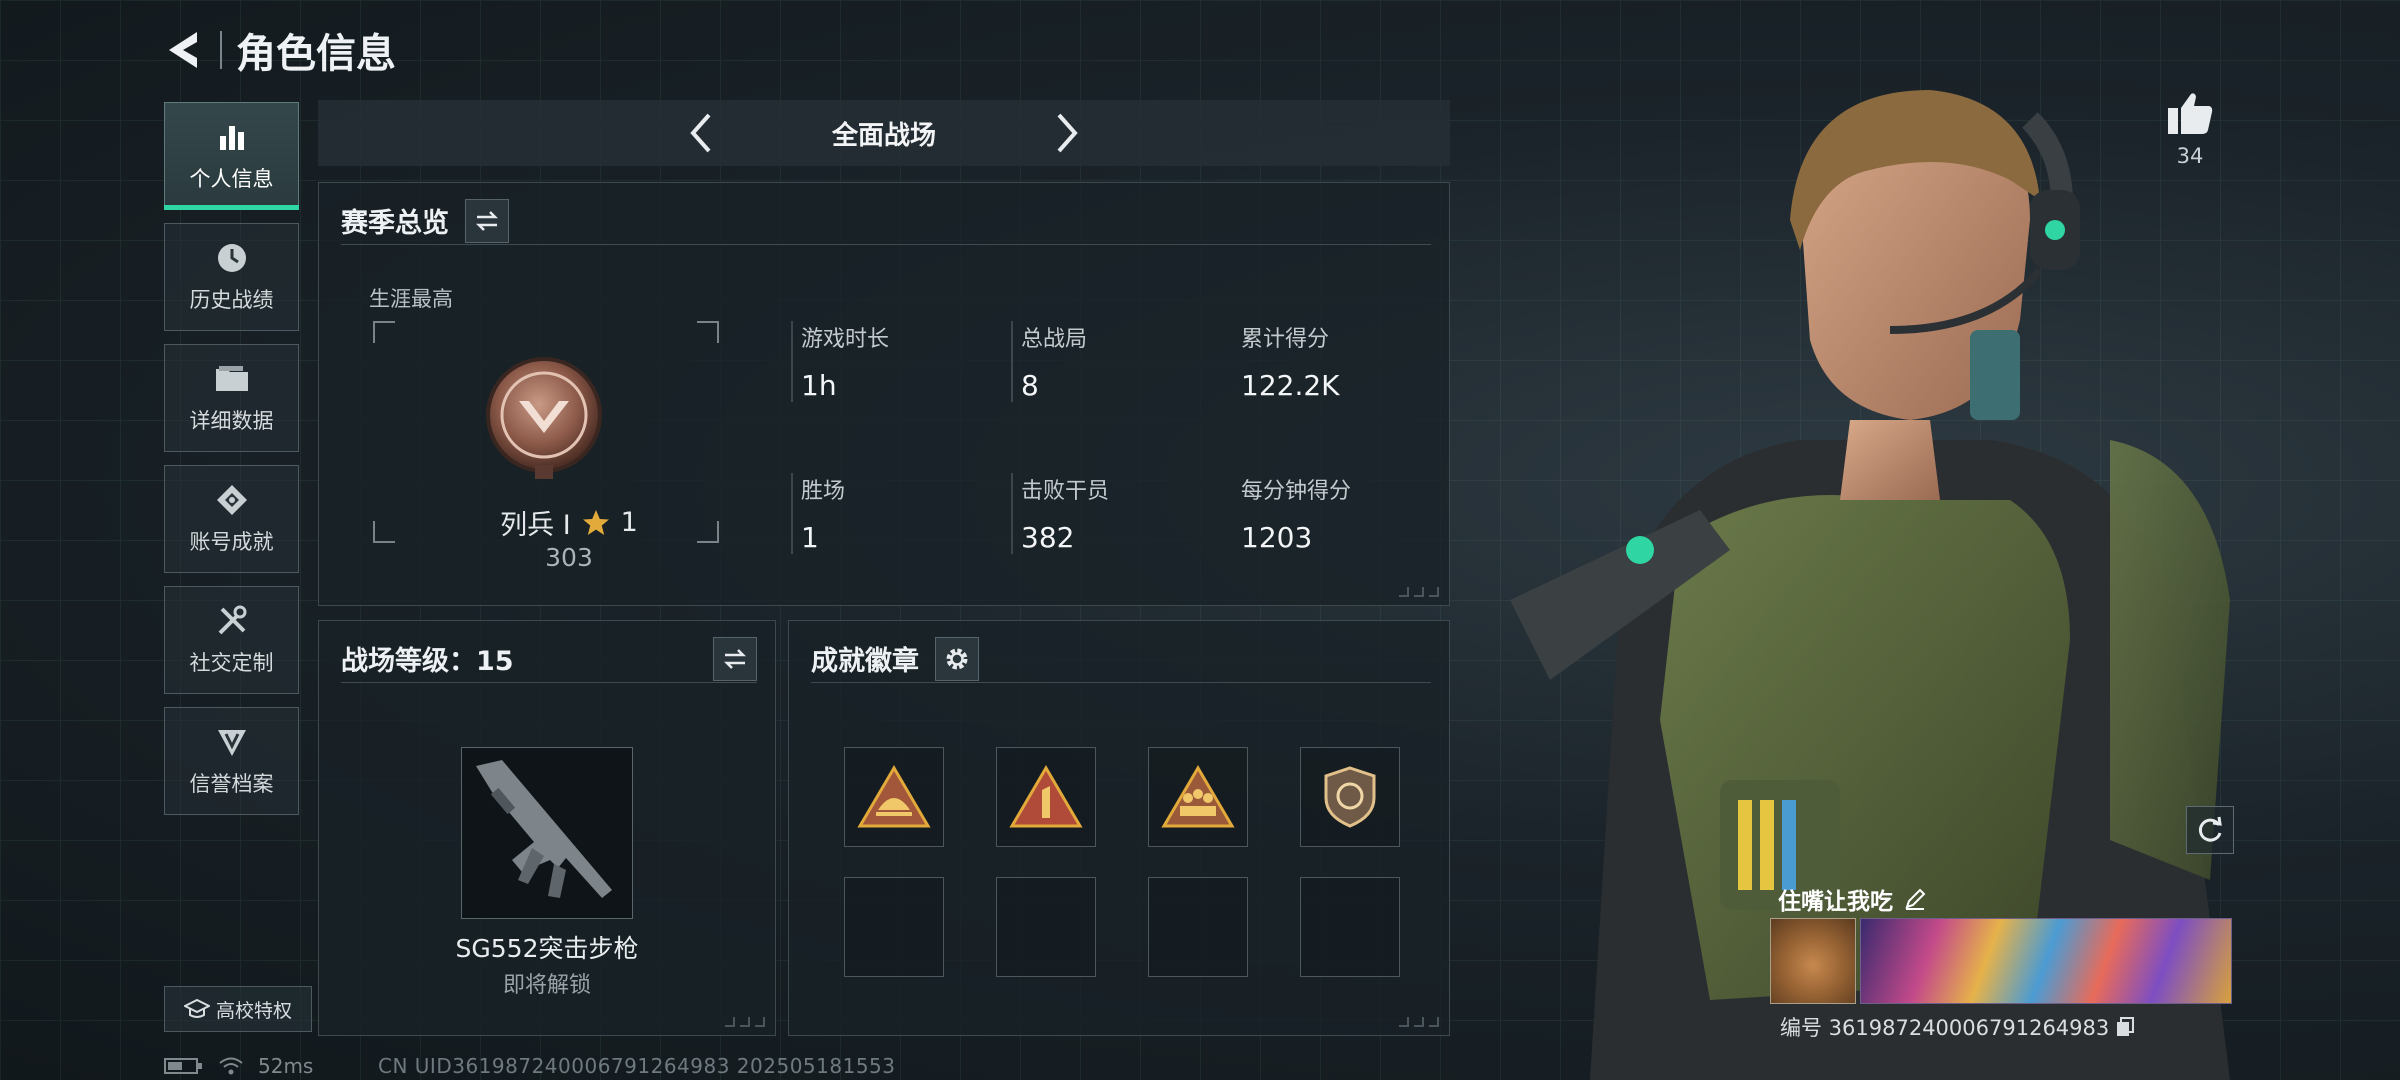 This screenshot has height=1080, width=2400. What do you see at coordinates (1290, 385) in the screenshot?
I see `stat-value: 122.2K` at bounding box center [1290, 385].